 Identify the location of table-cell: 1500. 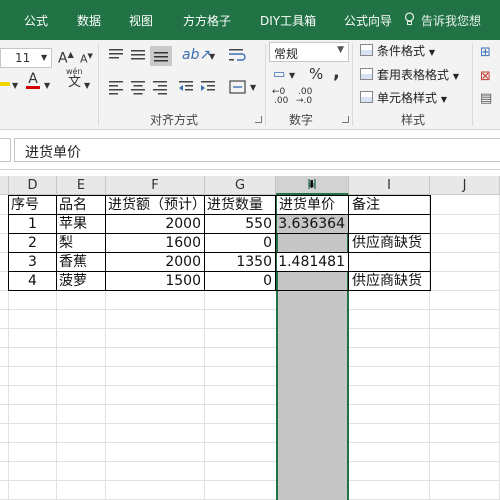
(155, 281).